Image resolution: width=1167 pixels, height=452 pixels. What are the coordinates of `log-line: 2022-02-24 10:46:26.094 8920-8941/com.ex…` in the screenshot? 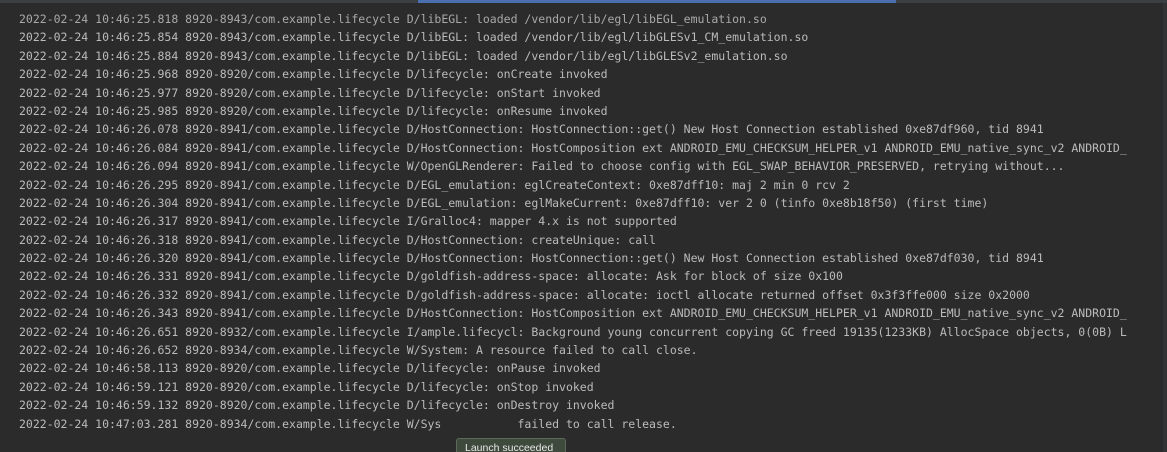 It's located at (542, 166).